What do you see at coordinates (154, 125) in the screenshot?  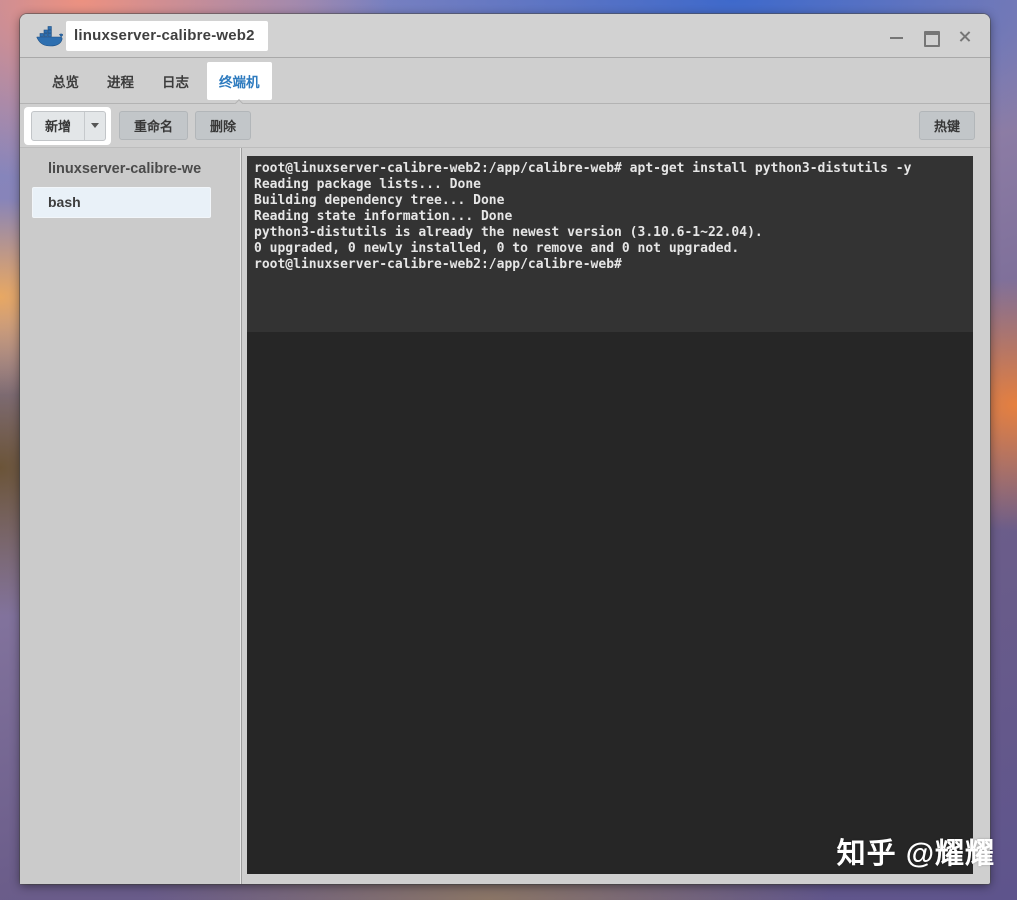 I see `rename-button: 重命名` at bounding box center [154, 125].